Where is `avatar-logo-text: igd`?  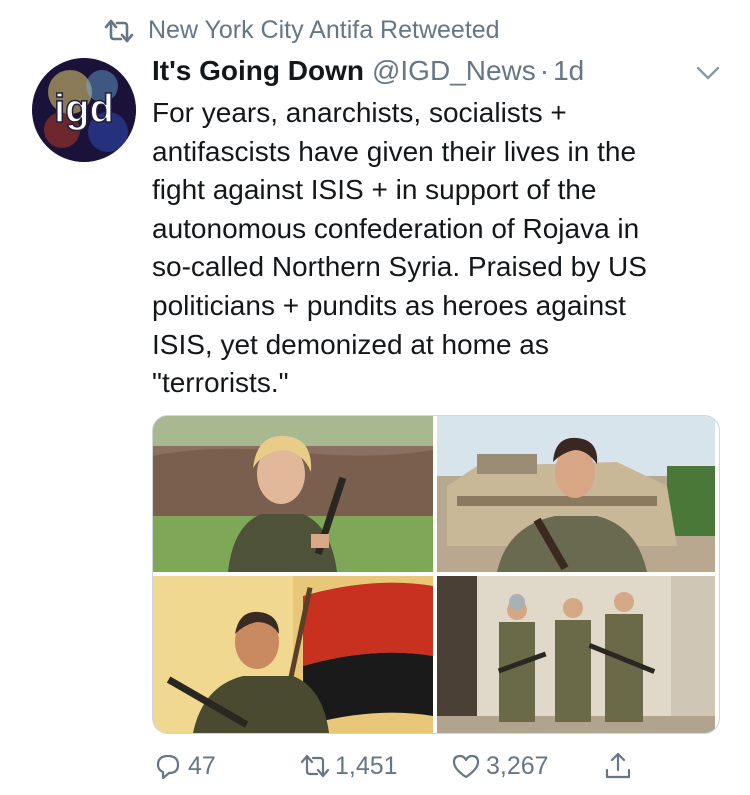 avatar-logo-text: igd is located at coordinates (84, 109).